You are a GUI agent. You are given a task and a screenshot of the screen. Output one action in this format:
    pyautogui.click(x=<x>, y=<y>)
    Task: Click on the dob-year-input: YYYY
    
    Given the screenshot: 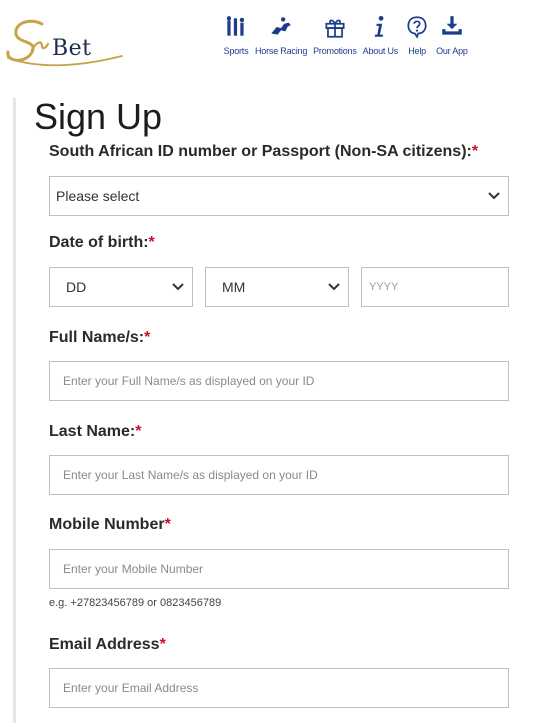 What is the action you would take?
    pyautogui.click(x=435, y=287)
    